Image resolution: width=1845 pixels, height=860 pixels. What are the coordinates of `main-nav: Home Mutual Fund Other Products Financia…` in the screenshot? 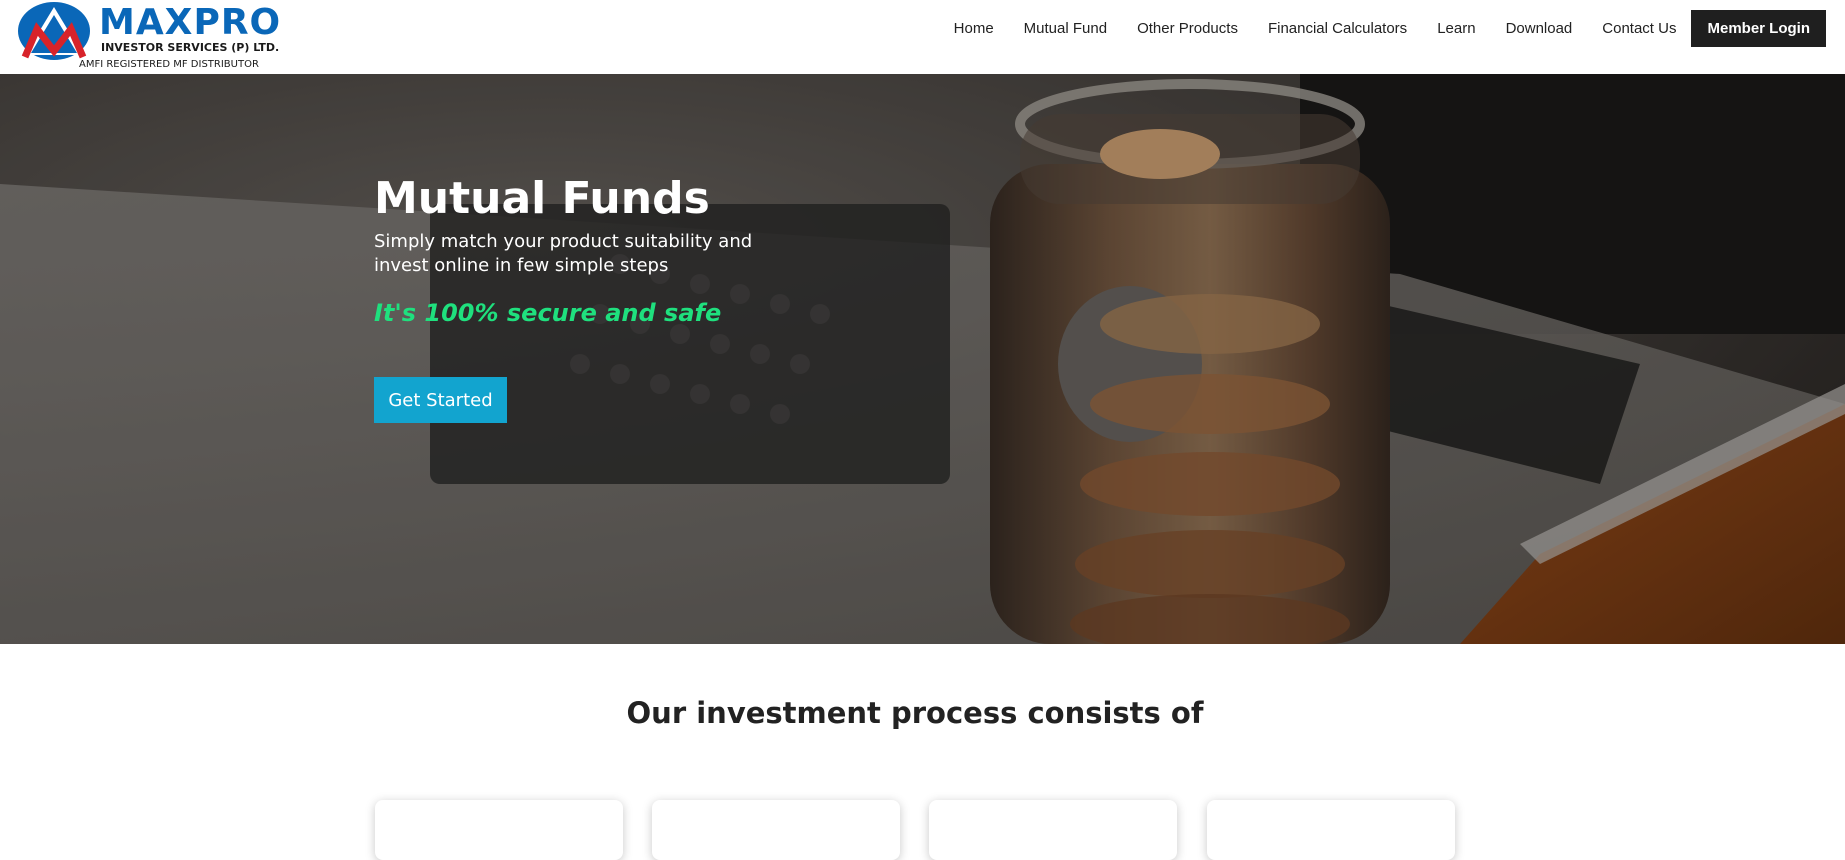 It's located at (1390, 28).